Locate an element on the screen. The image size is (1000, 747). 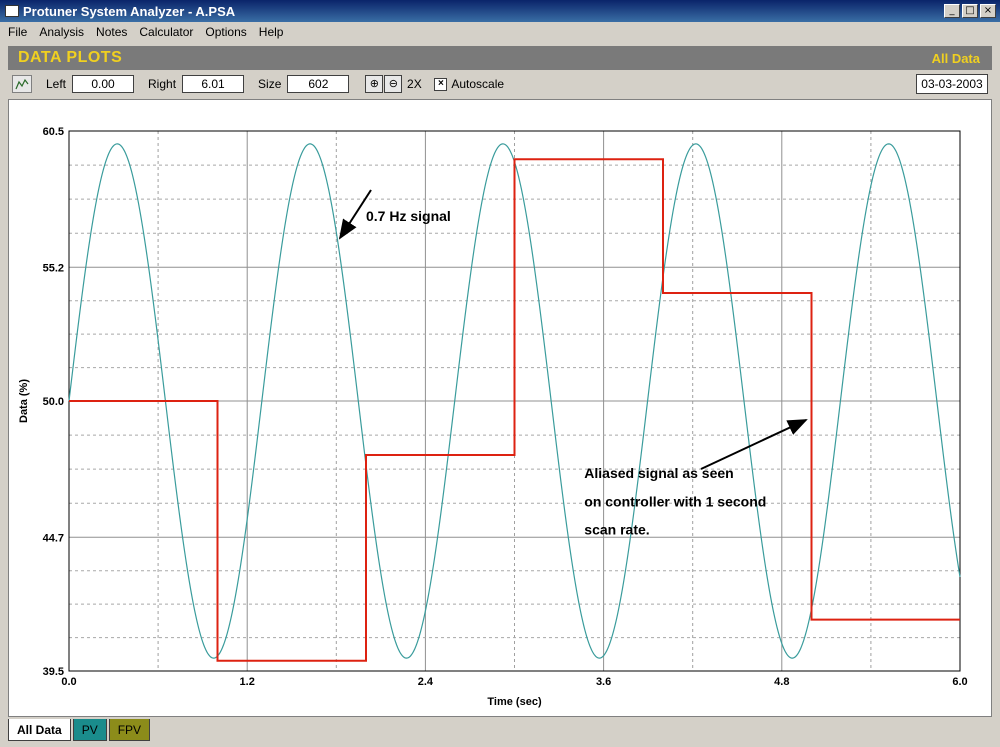
autoscale-label: Autoscale is located at coordinates (478, 84).